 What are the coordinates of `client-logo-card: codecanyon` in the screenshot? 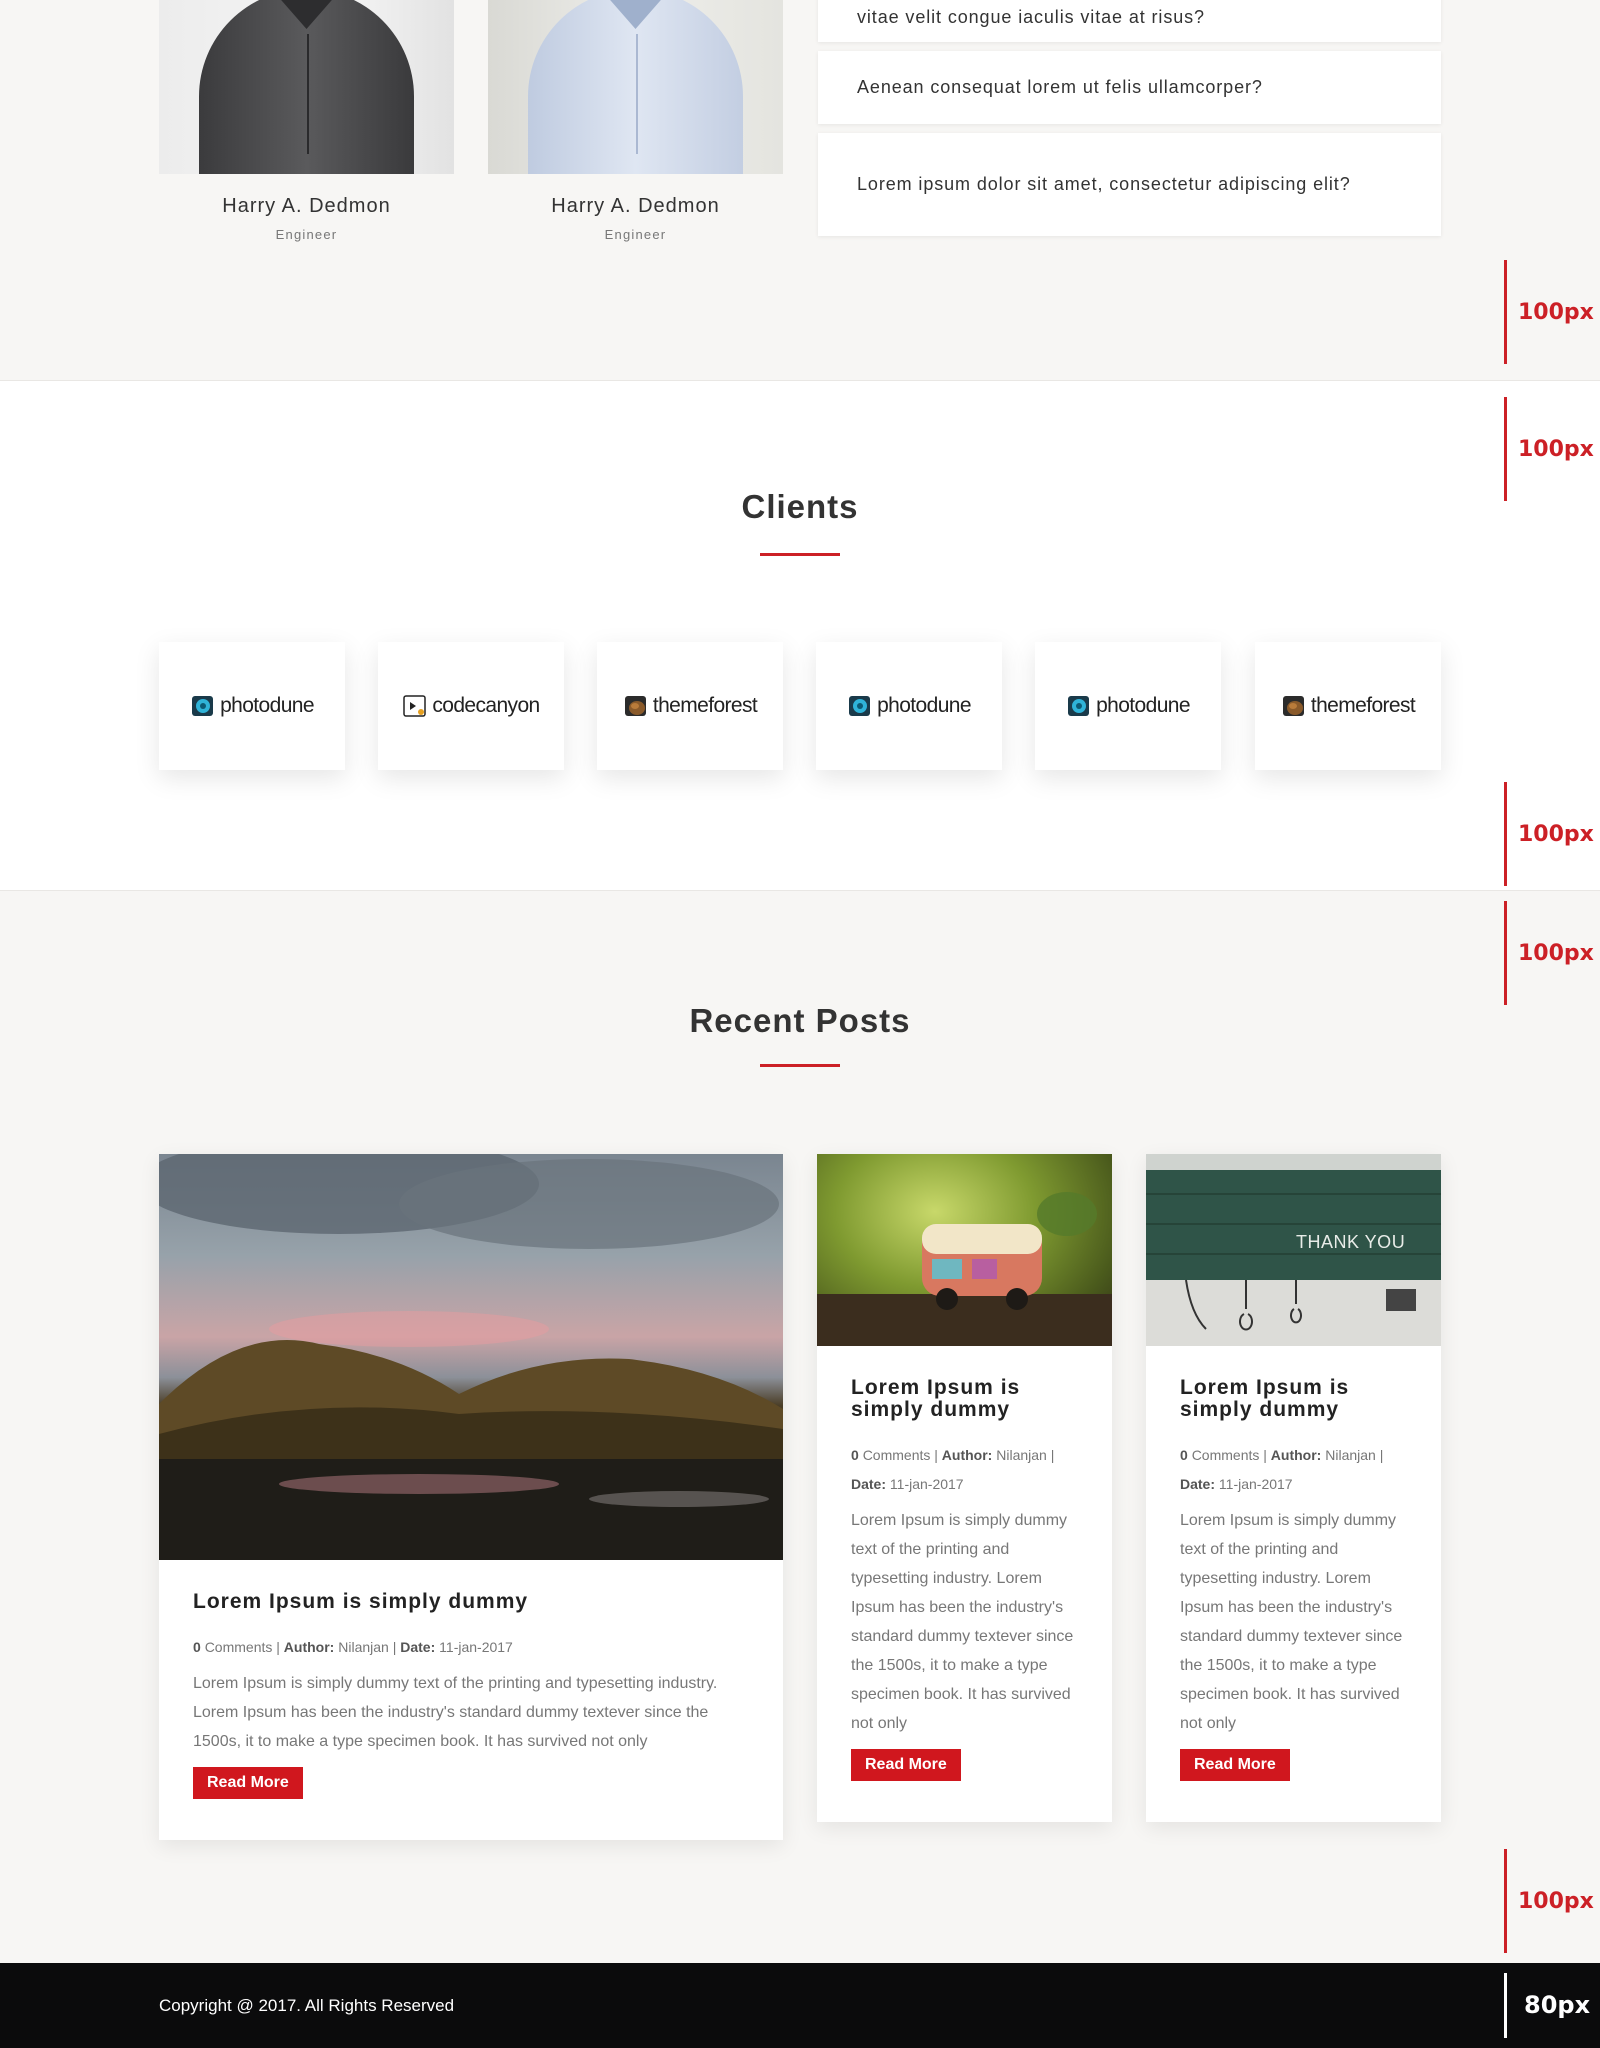 It's located at (471, 706).